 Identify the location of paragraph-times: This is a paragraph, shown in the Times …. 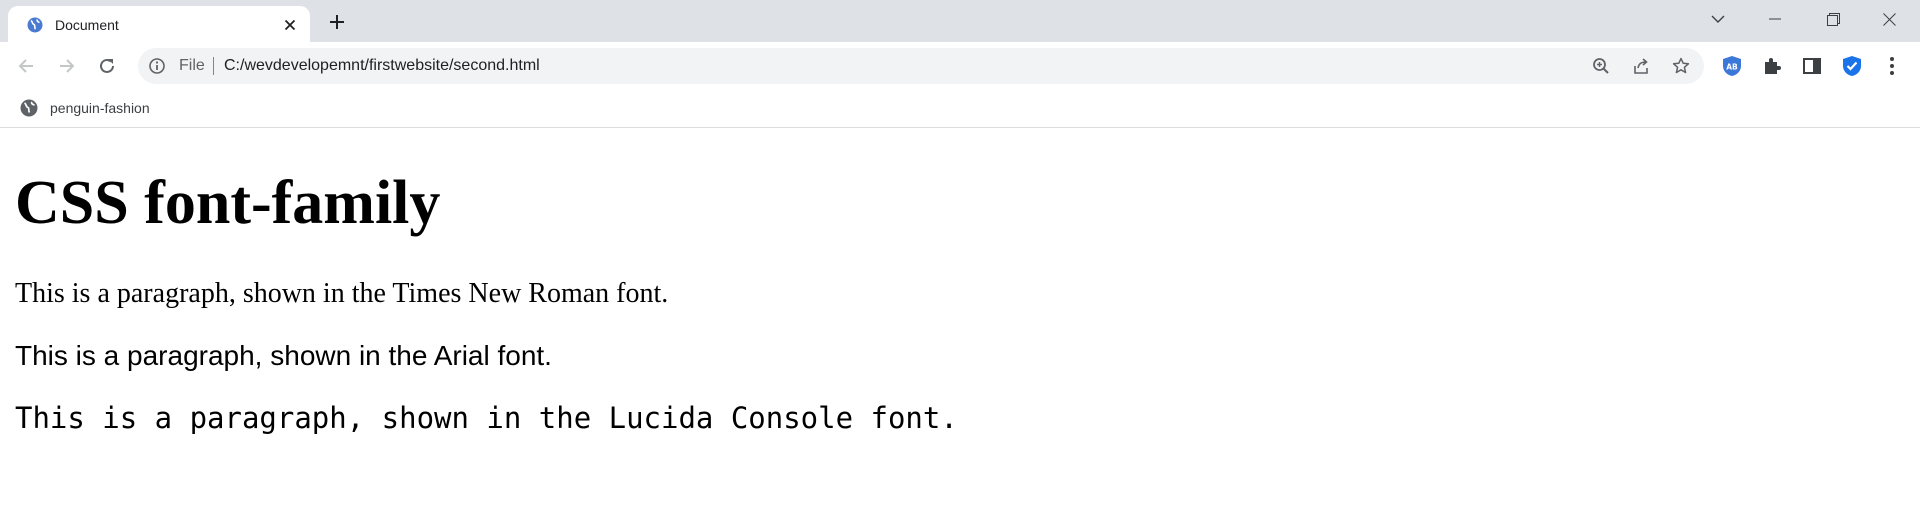
(342, 293).